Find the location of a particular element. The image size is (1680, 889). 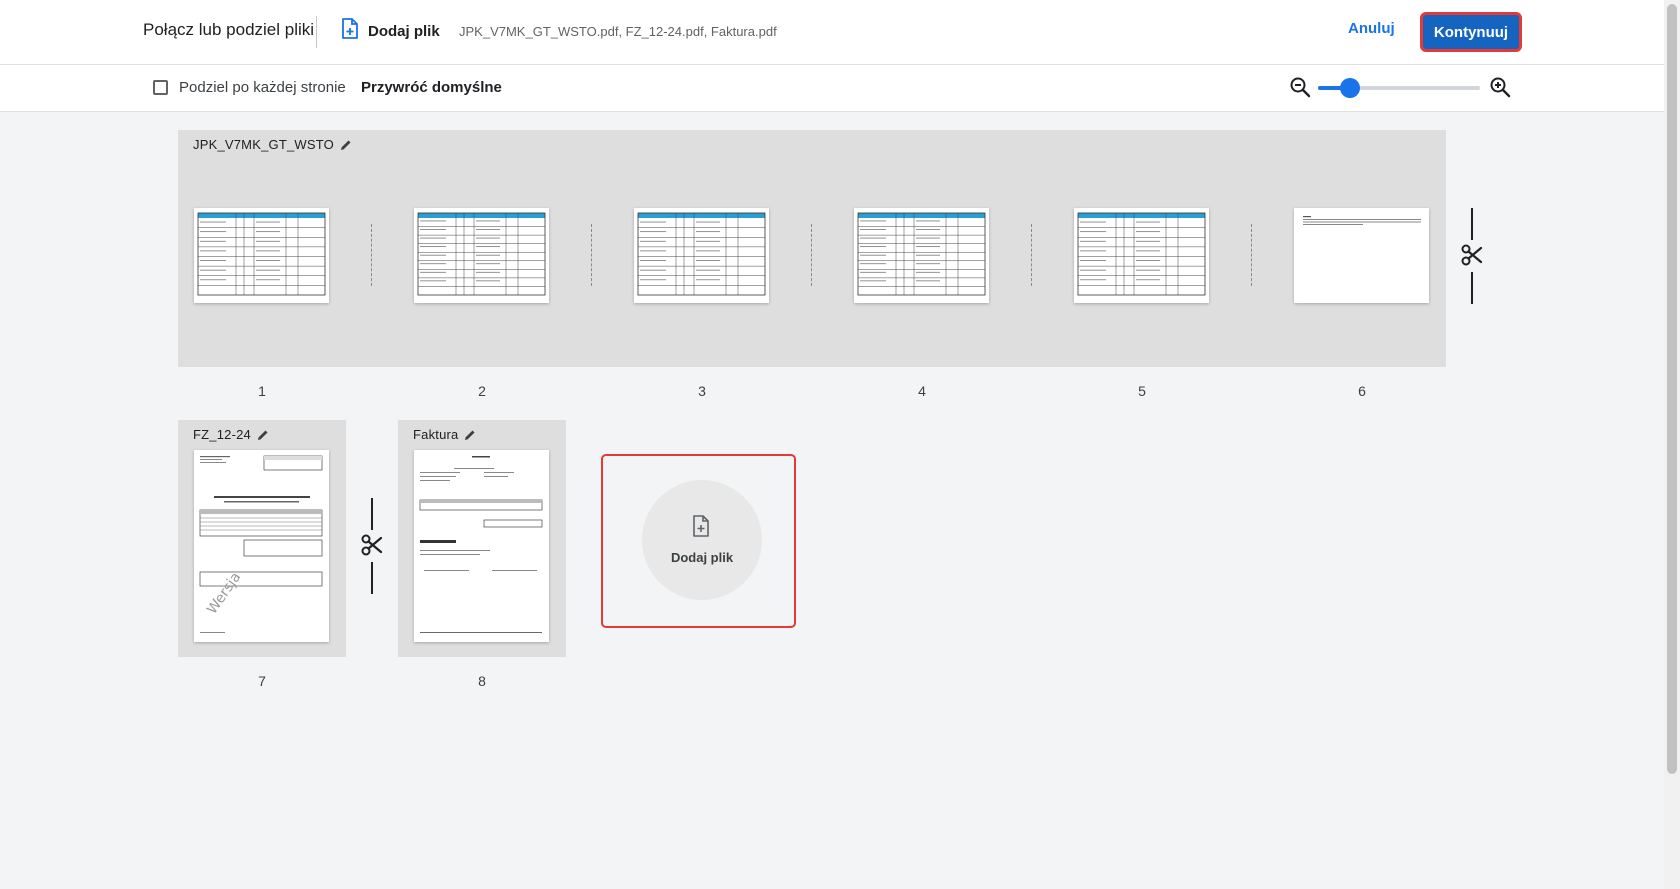

cancel-button: Anuluj is located at coordinates (1371, 28).